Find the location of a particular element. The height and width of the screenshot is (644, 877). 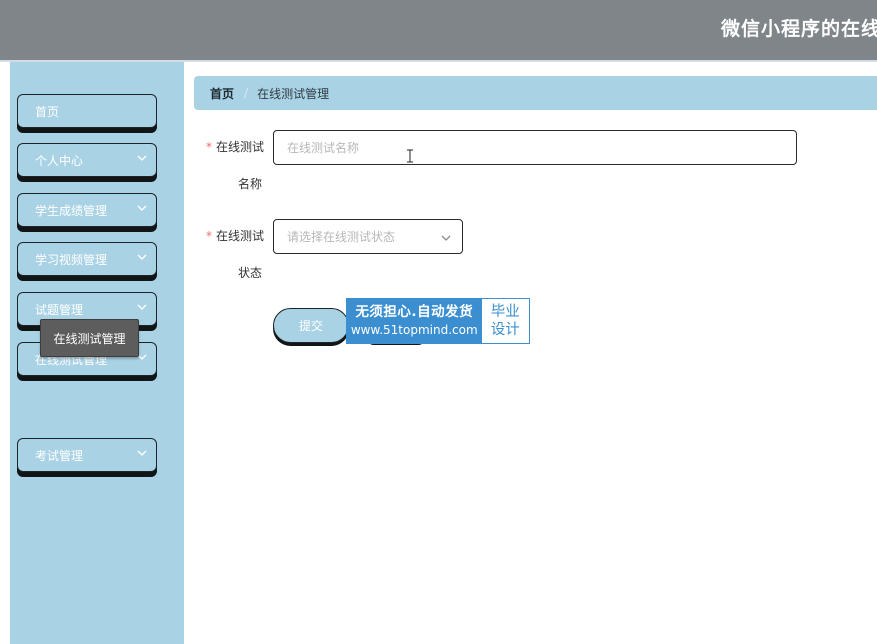

watermark-banner: 无须担心.自动发货 www.51topmind.com 毕业 设计 is located at coordinates (438, 321).